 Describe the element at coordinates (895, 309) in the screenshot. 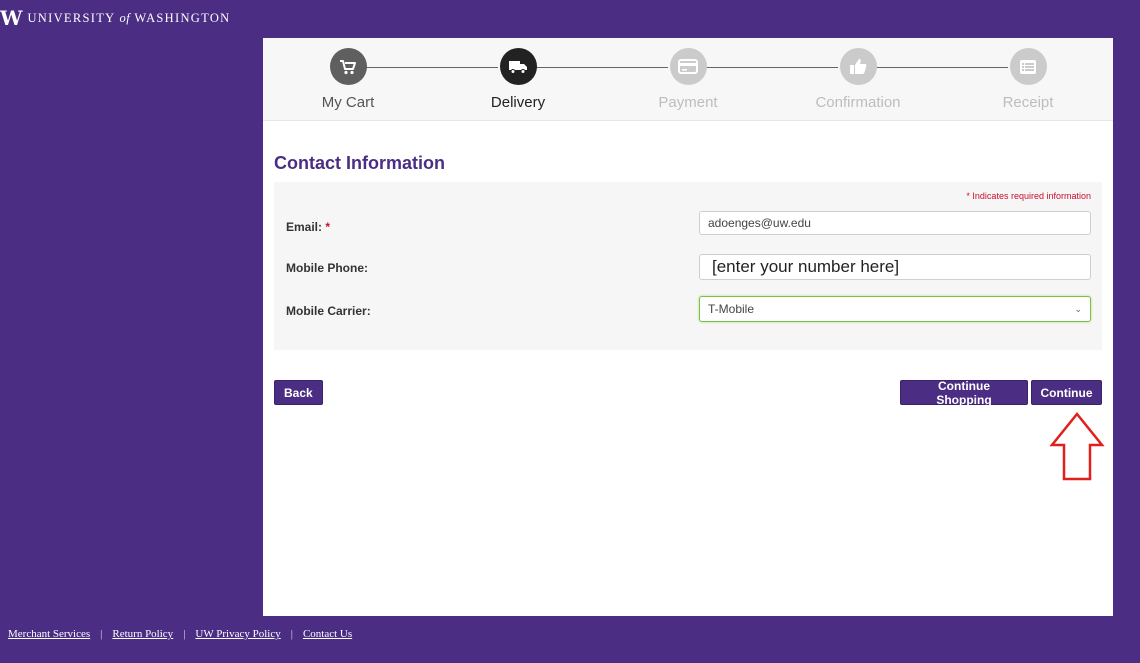

I see `mobile-carrier-select: T-Mobile ⌄` at that location.